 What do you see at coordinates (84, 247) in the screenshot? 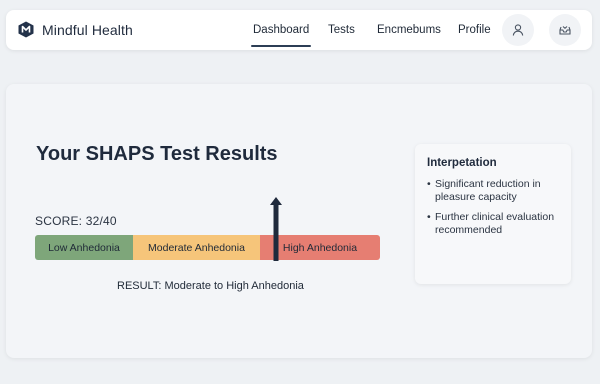
I see `scale-segment-low: Low Anhedonia` at bounding box center [84, 247].